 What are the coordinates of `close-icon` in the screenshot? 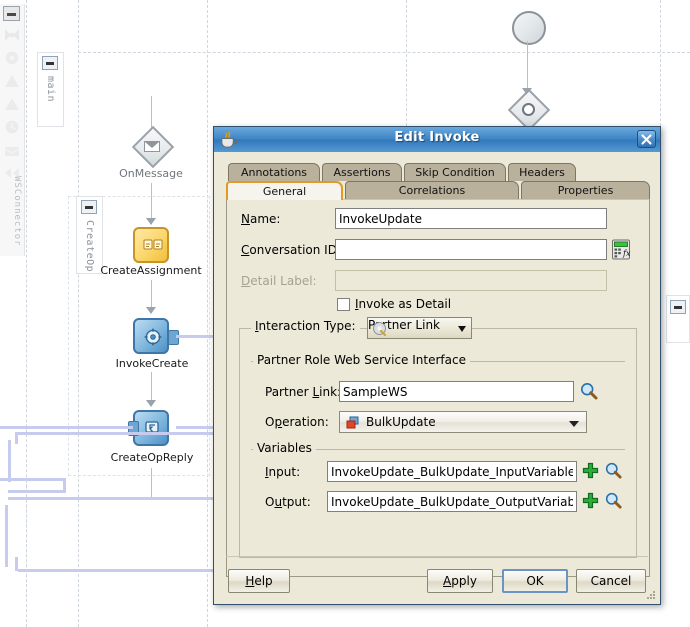 It's located at (646, 139).